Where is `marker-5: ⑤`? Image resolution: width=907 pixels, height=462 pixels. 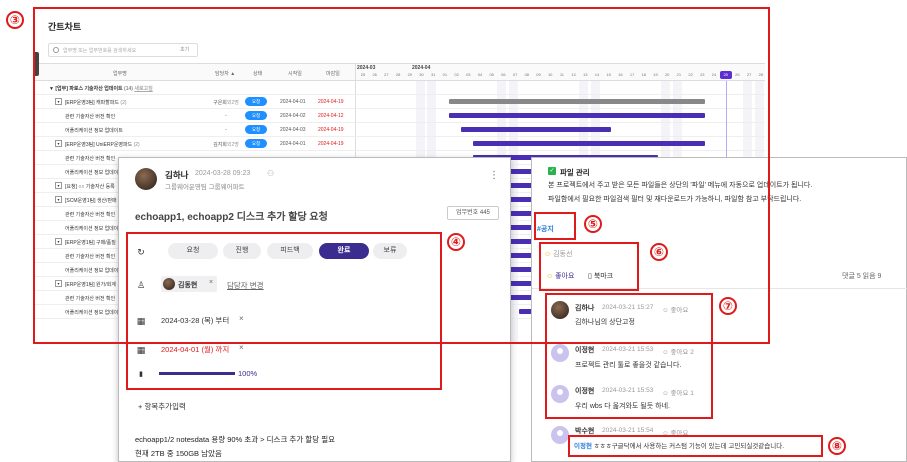 marker-5: ⑤ is located at coordinates (593, 224).